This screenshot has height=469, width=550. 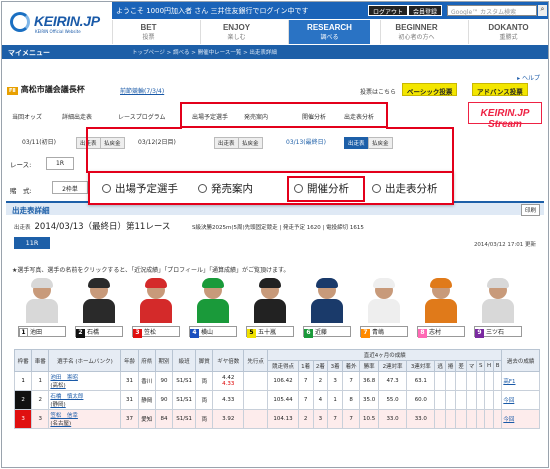 I want to click on print-button: 印刷, so click(x=530, y=210).